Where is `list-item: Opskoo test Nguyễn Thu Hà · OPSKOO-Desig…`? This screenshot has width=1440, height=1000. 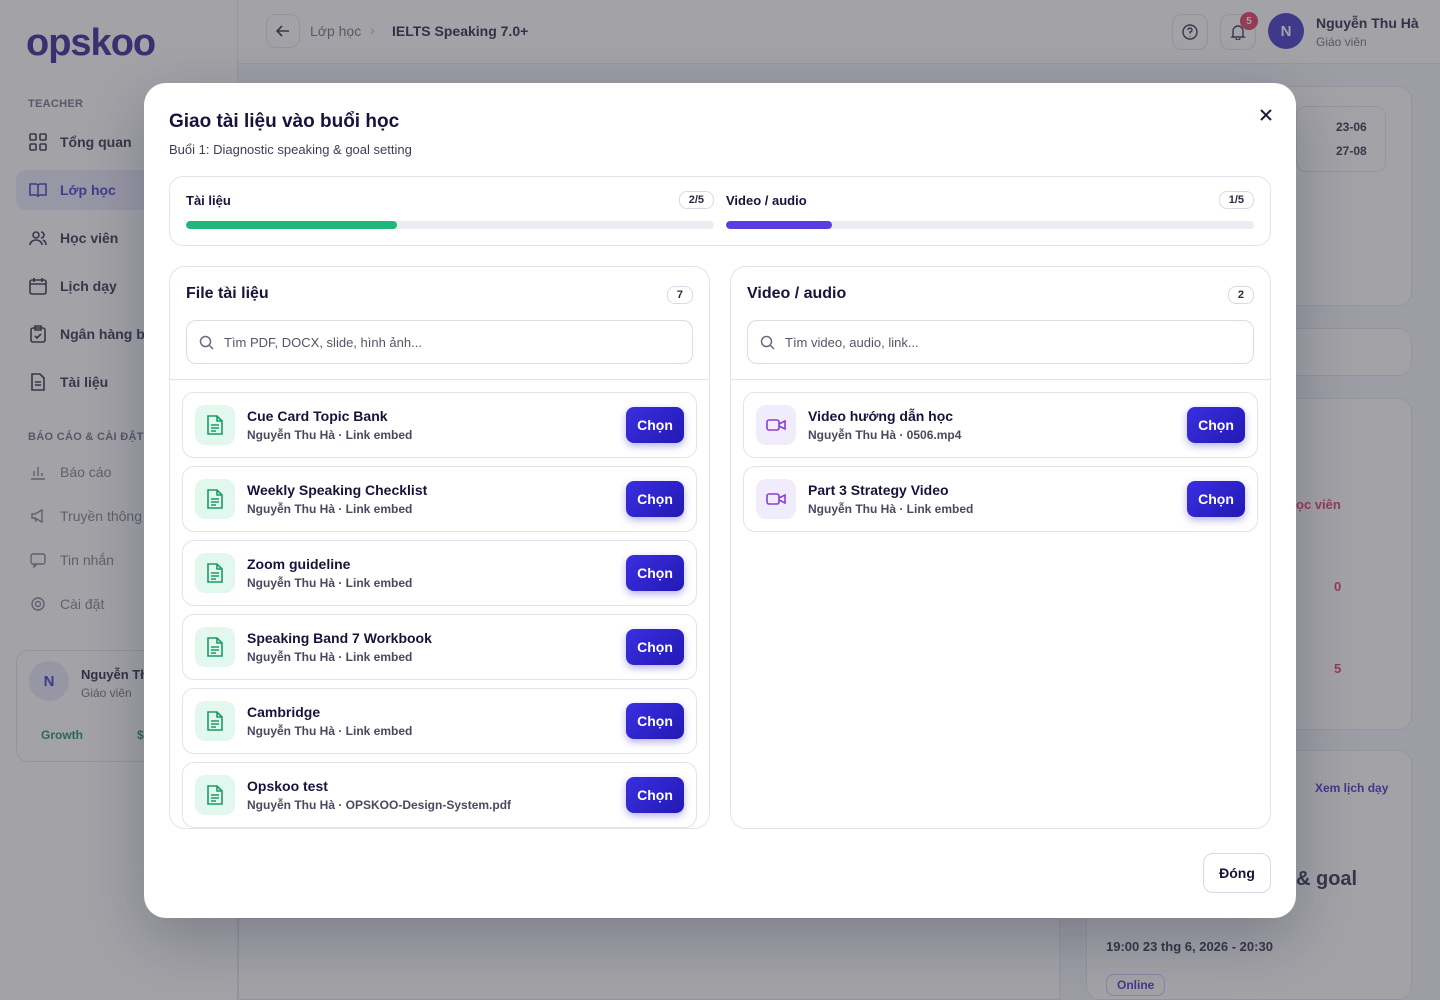
list-item: Opskoo test Nguyễn Thu Hà · OPSKOO-Desig… is located at coordinates (439, 795).